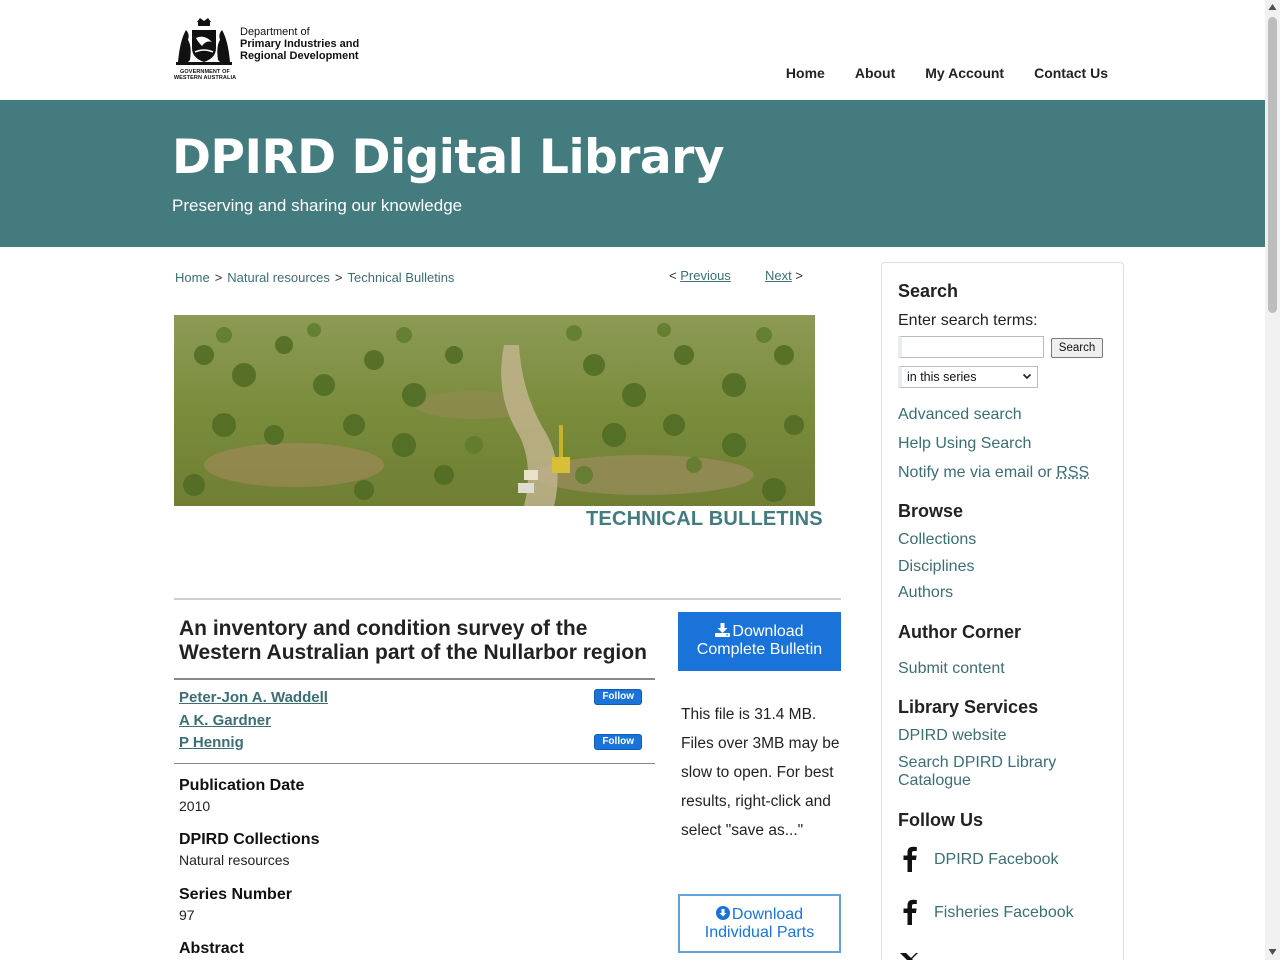  Describe the element at coordinates (235, 895) in the screenshot. I see `meta-label: Series Number` at that location.